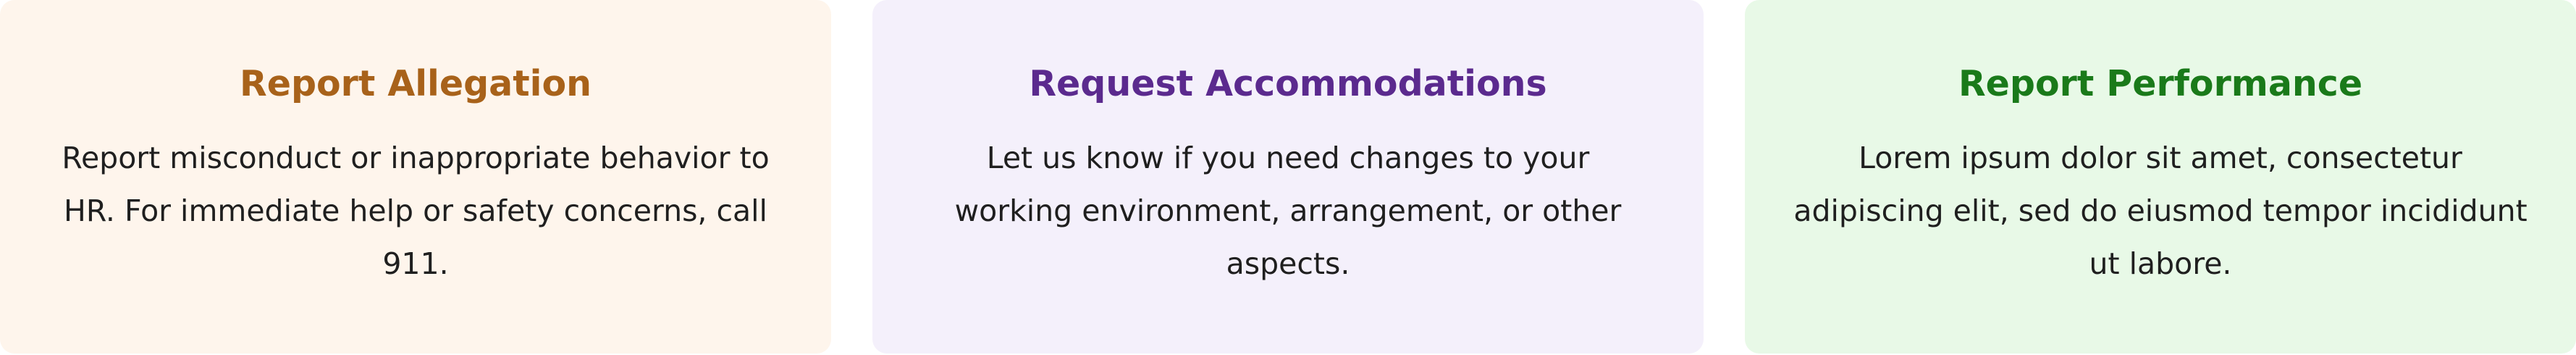 Image resolution: width=2576 pixels, height=355 pixels. I want to click on card-title: Report Allegation, so click(415, 84).